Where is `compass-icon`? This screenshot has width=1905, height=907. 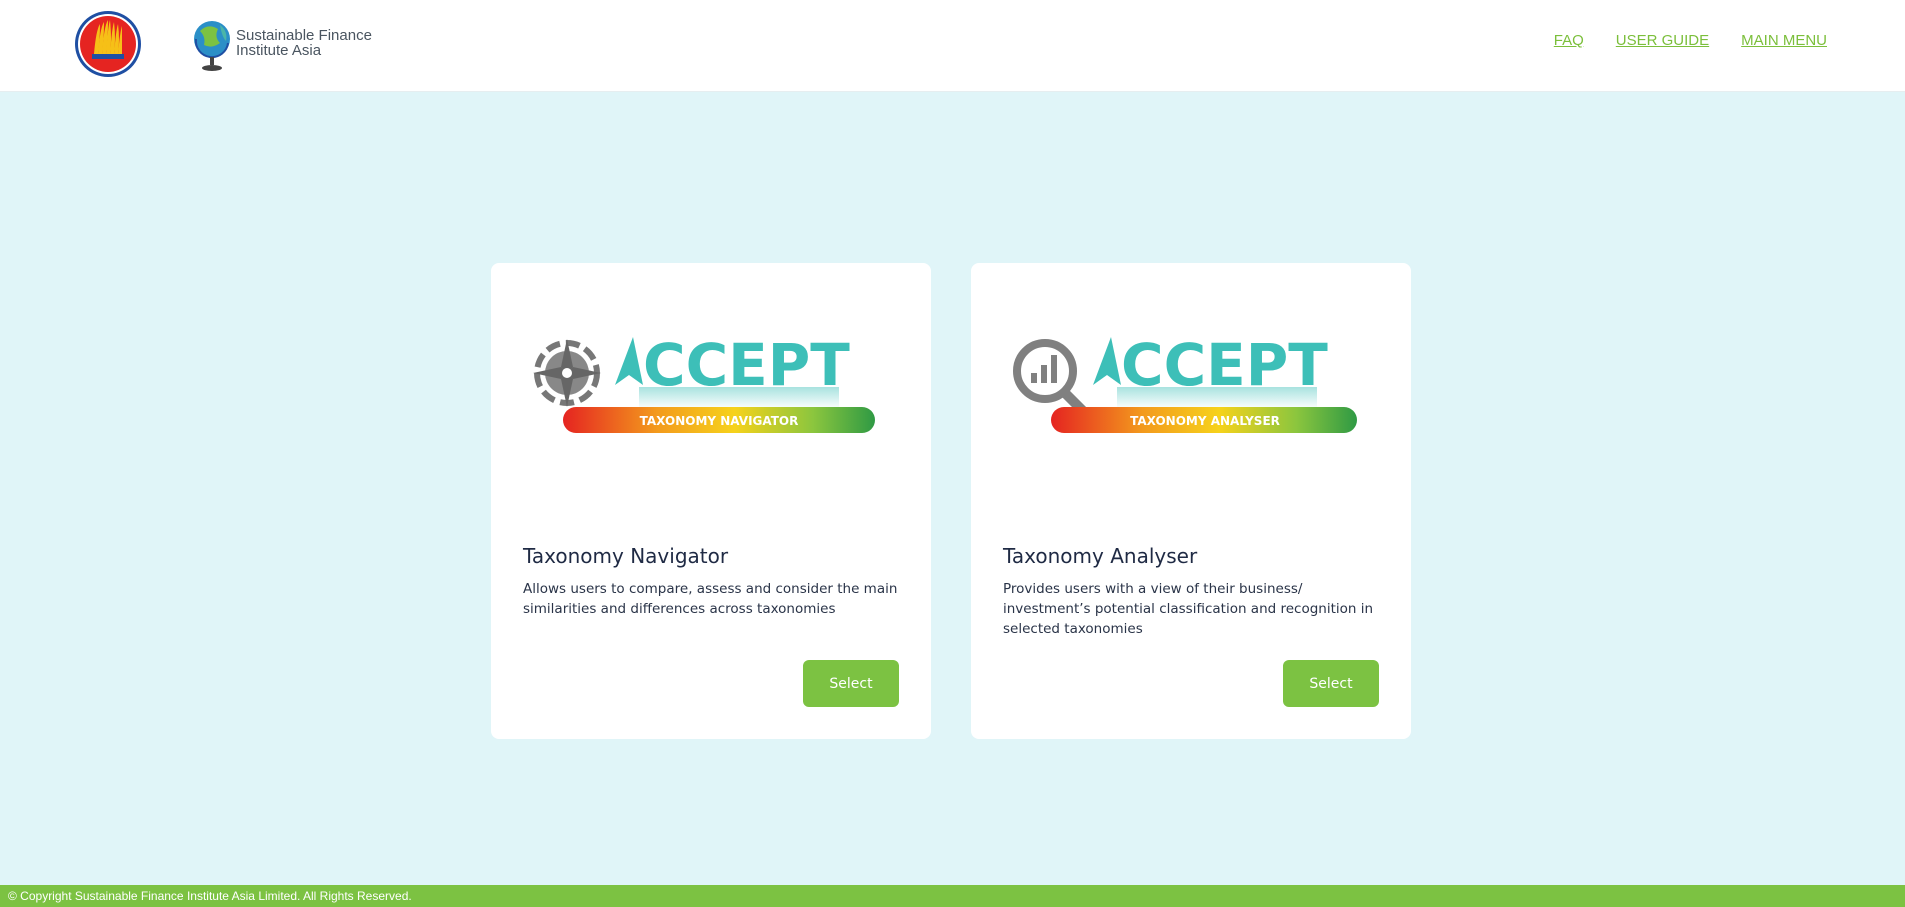
compass-icon is located at coordinates (567, 373).